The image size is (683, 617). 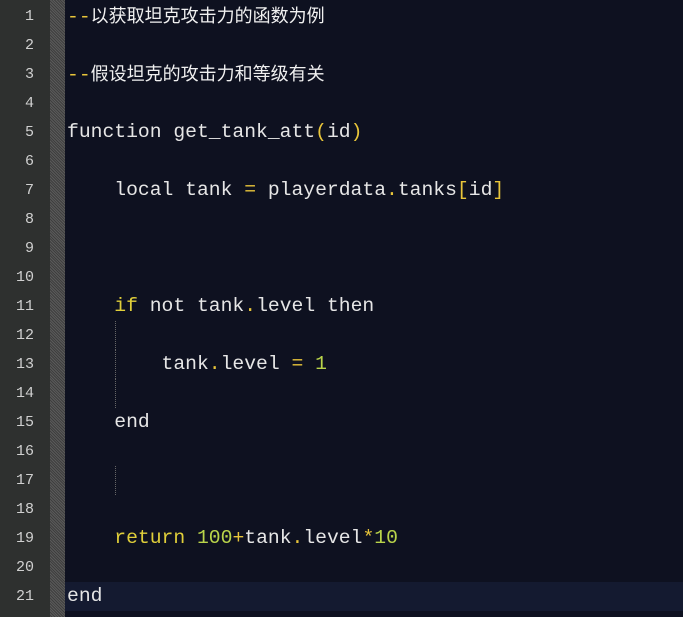 I want to click on token-num: 10, so click(x=386, y=538).